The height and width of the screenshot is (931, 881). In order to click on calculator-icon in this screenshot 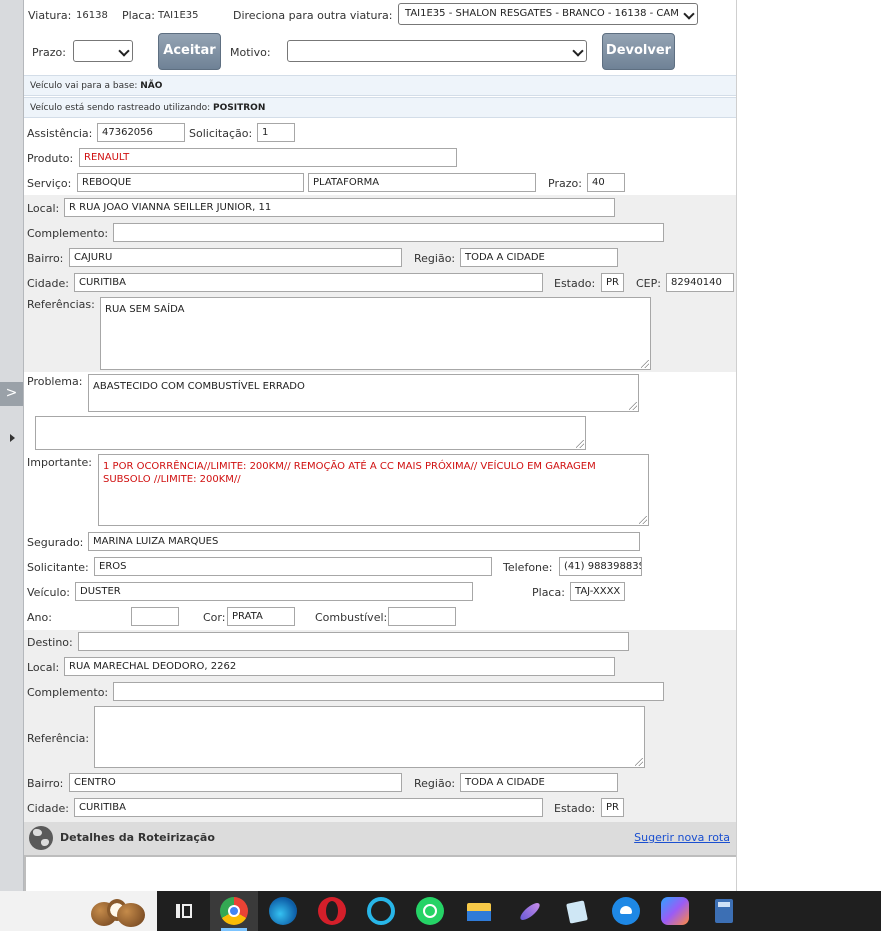, I will do `click(724, 911)`.